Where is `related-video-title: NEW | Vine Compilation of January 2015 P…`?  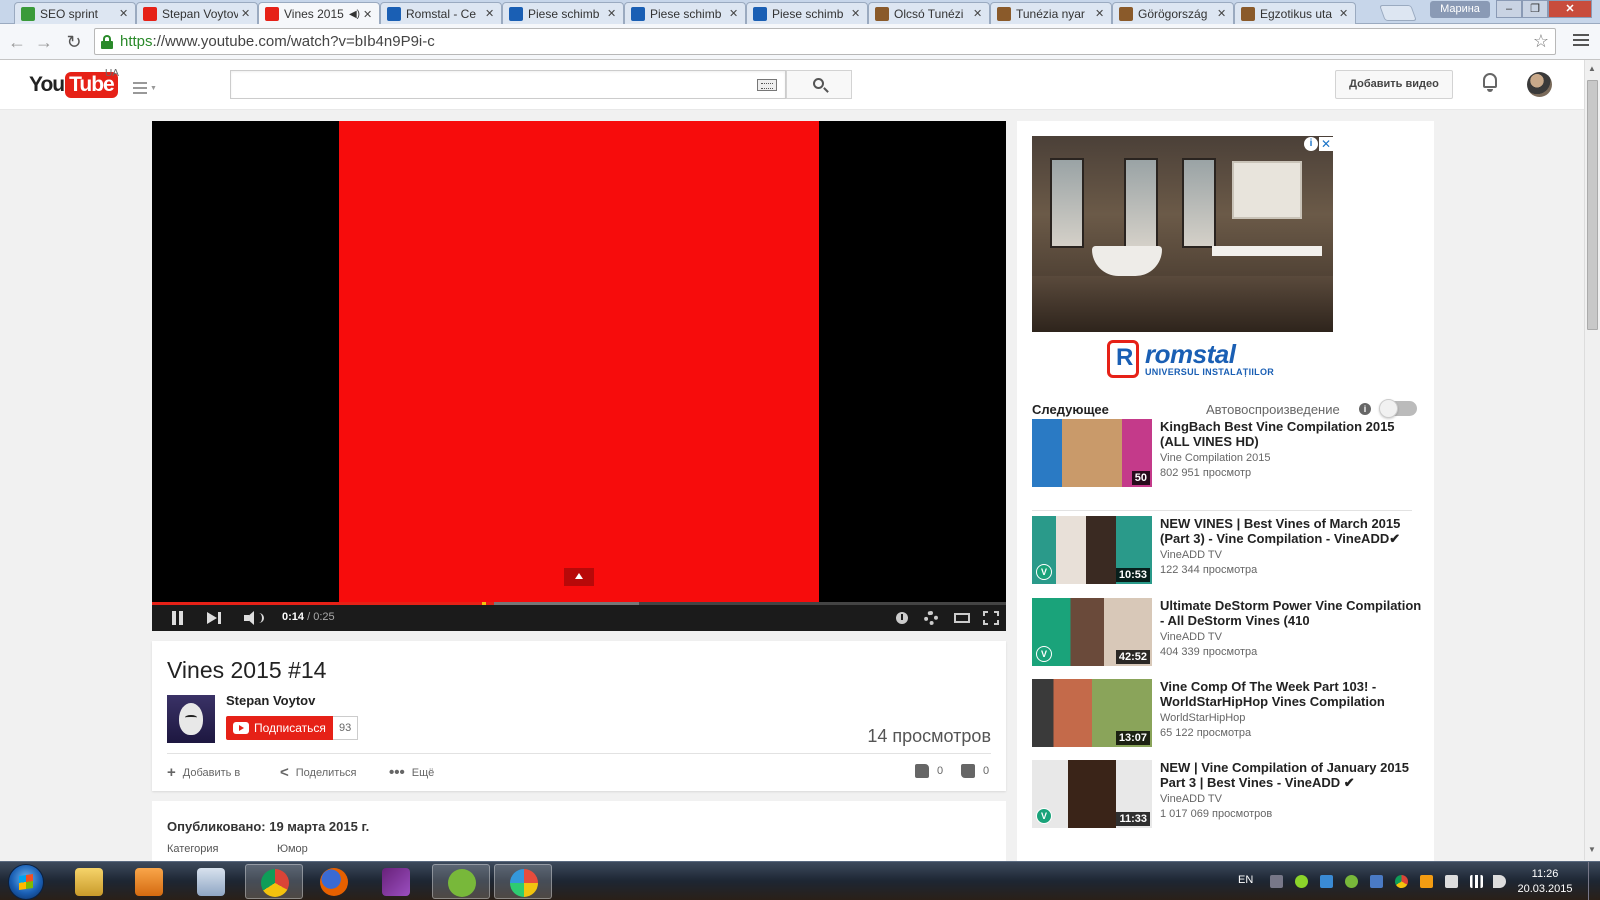 related-video-title: NEW | Vine Compilation of January 2015 P… is located at coordinates (1291, 775).